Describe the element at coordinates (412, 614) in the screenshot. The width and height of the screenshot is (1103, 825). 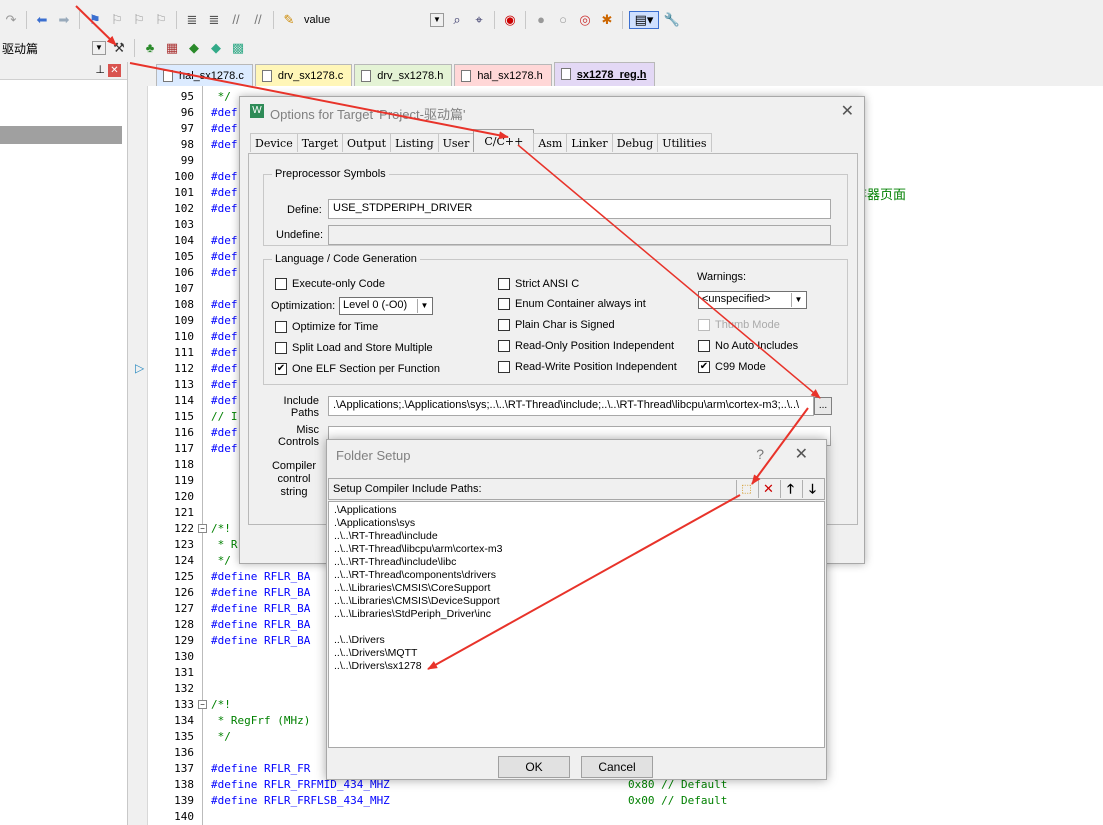
I see `include-path-item: ..\..\Libraries\StdPeriph_Driver\inc` at that location.